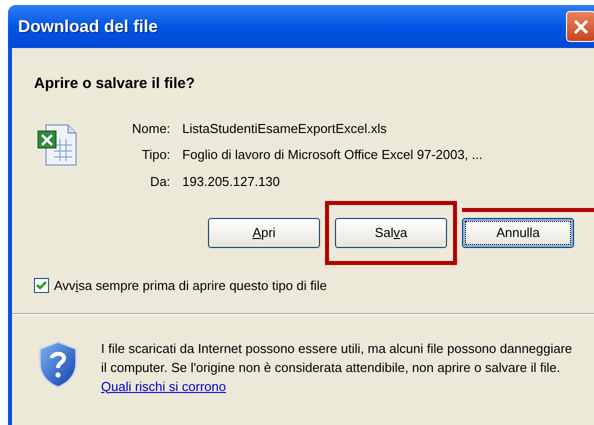 The image size is (594, 425). Describe the element at coordinates (337, 368) in the screenshot. I see `warning-text: I file scaricati da Internet possono essere utili, ma alcuni file possono danneggiare il computer. Se l'origine non è considerata attendibile, non aprire o salvare il file. Quali rischi si corrono` at that location.